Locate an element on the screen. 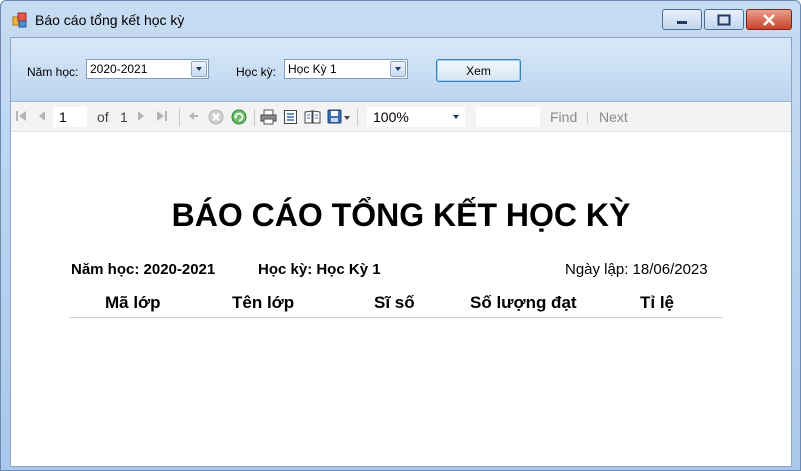  stop-icon is located at coordinates (216, 117).